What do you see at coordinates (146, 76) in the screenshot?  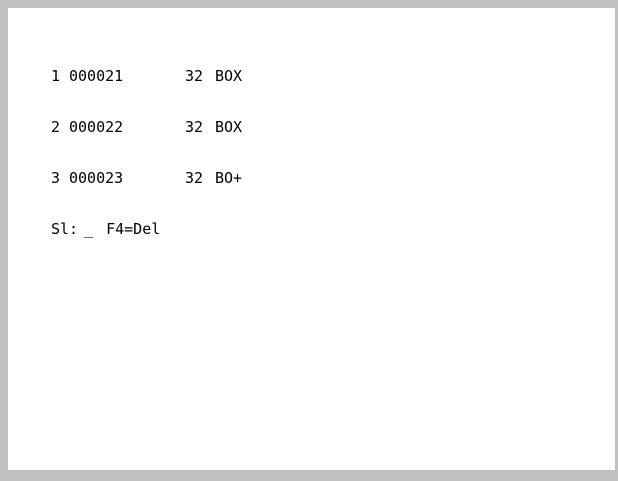 I see `list-item: 1 000021 32 BOX` at bounding box center [146, 76].